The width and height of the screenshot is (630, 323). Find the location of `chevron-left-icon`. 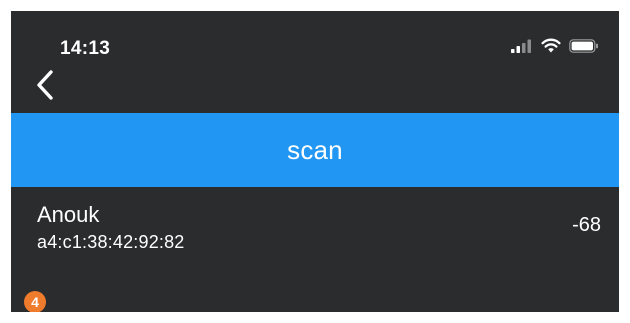

chevron-left-icon is located at coordinates (49, 88).